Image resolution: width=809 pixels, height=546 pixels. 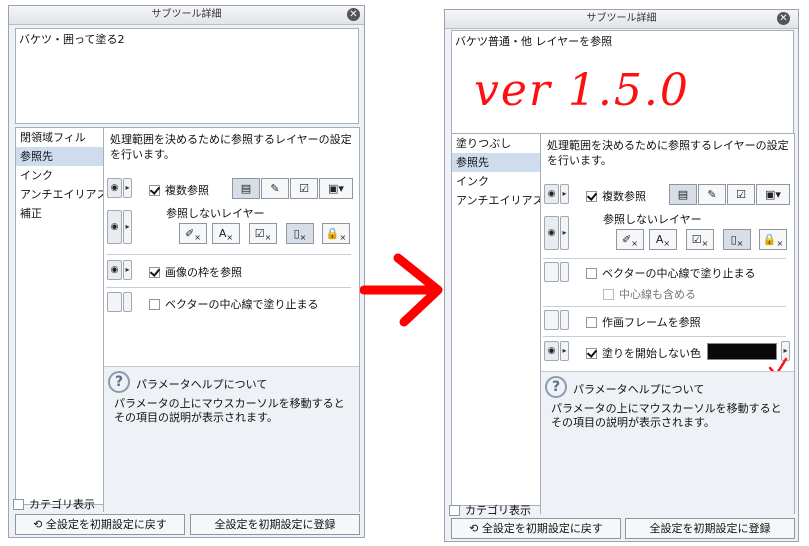 I want to click on left-category-item: 補正, so click(x=60, y=213).